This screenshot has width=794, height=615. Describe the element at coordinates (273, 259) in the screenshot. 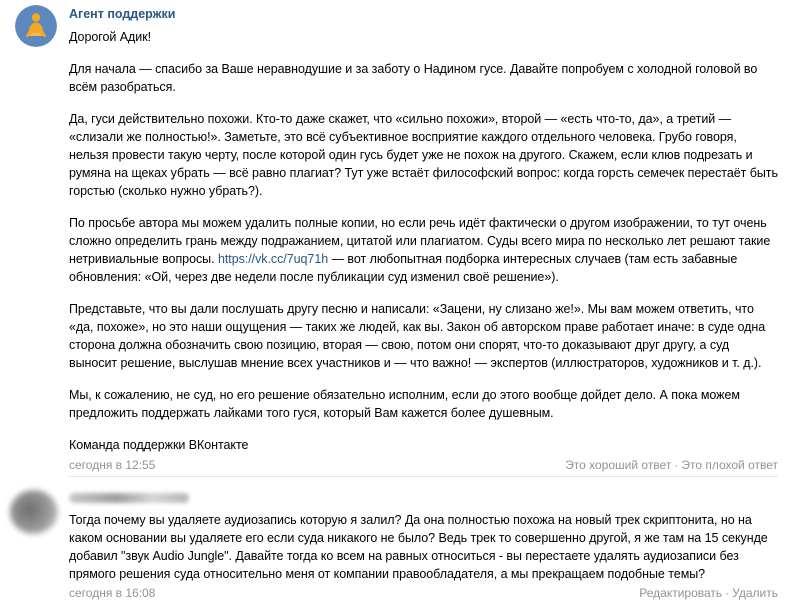

I see `cases-link: https://vk.cc/7uq71h` at that location.